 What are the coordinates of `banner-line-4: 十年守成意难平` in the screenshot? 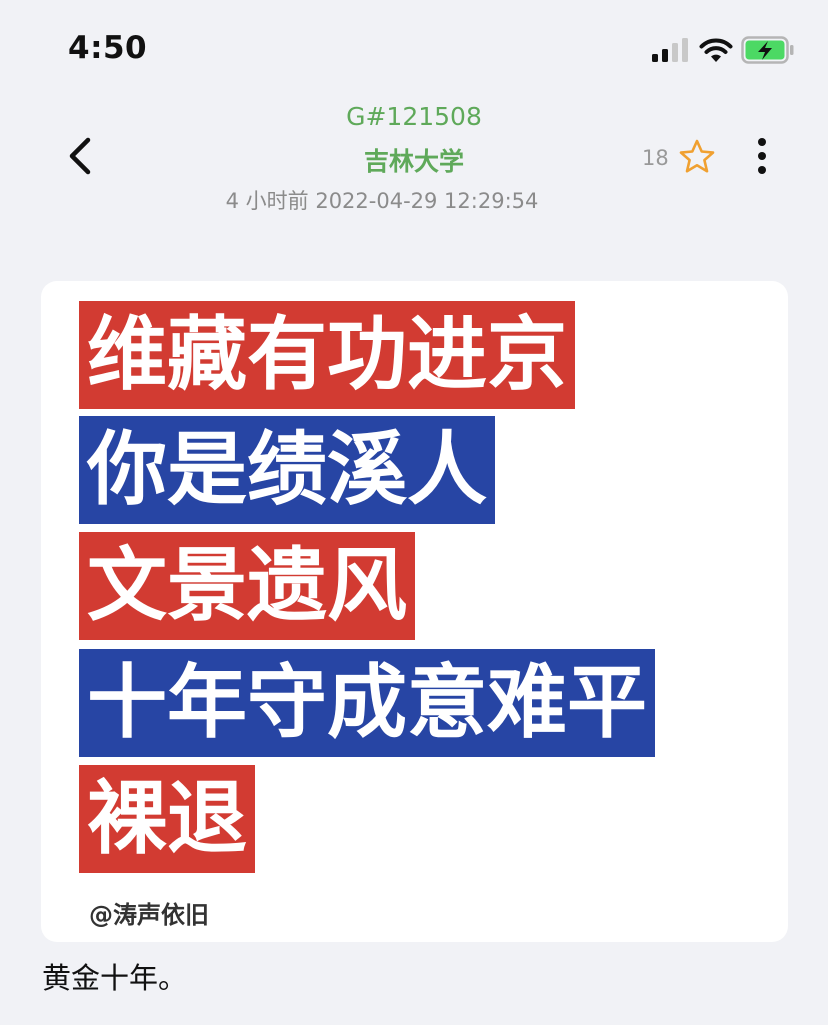 It's located at (367, 703).